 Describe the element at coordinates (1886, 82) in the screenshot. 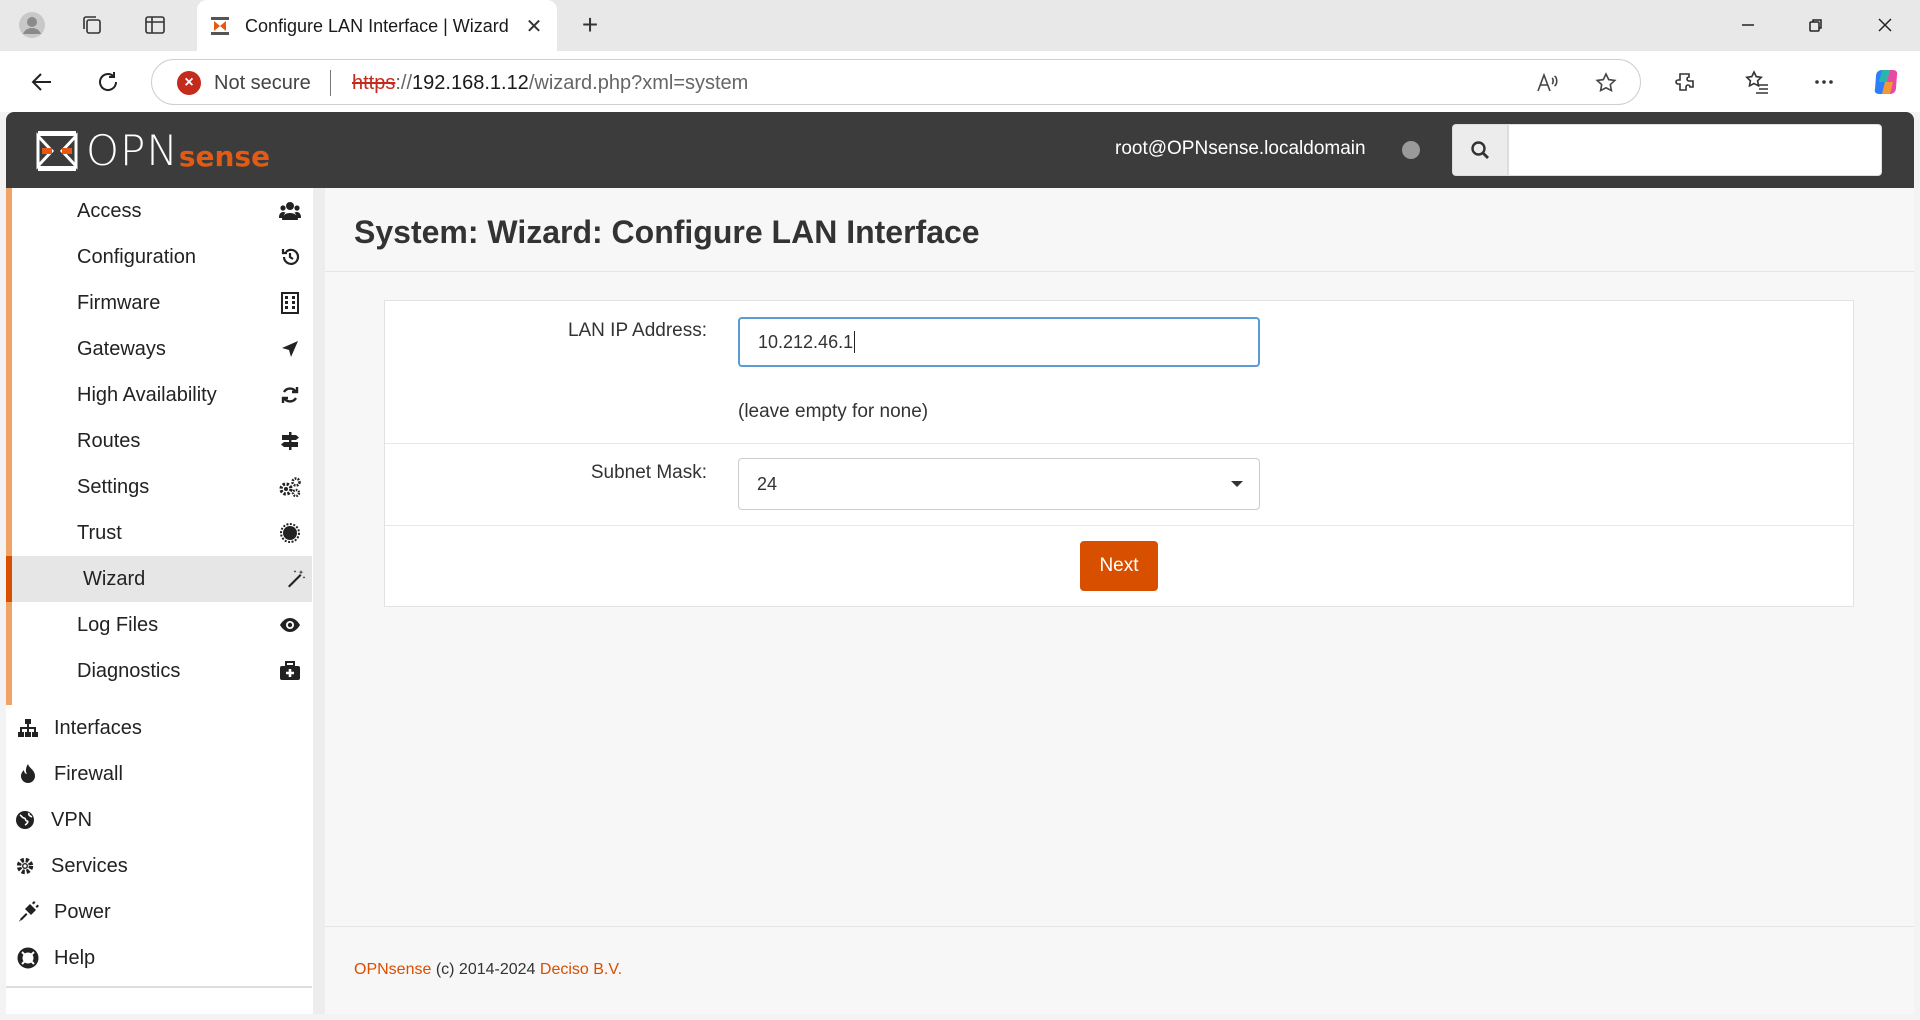

I see `copilot-icon` at that location.